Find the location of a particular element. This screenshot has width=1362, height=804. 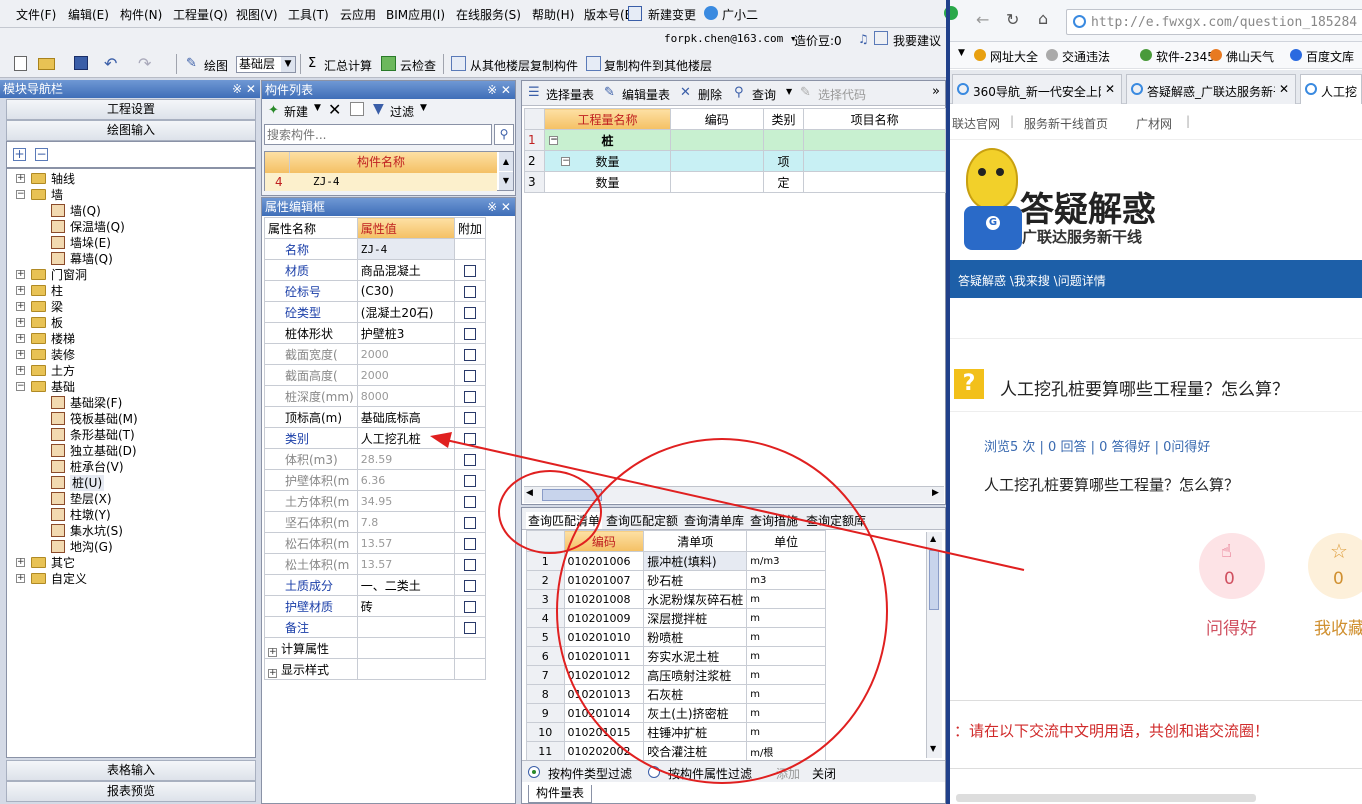

annotation-arrow is located at coordinates (727, 501).